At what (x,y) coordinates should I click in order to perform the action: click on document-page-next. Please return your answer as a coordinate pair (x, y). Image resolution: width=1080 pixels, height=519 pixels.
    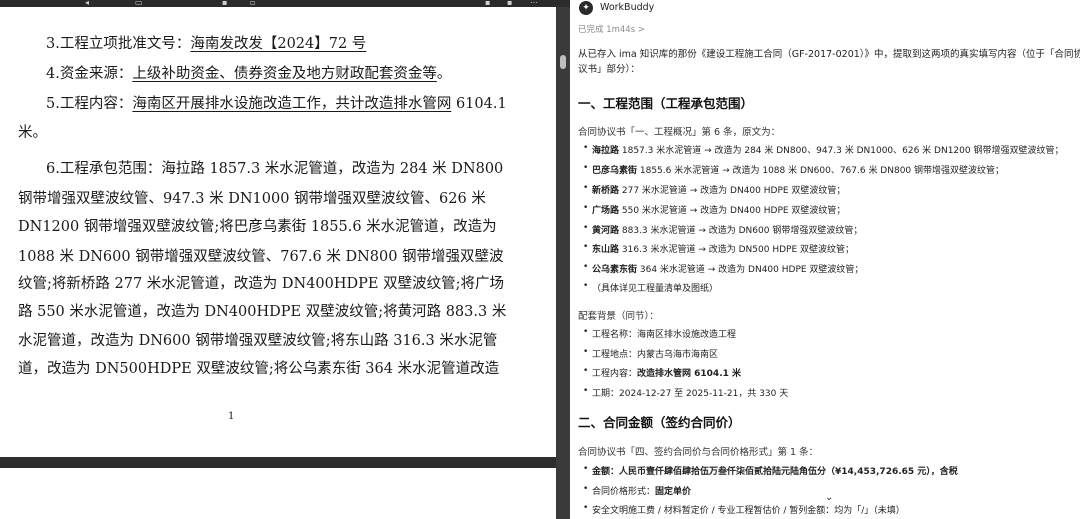
    Looking at the image, I should click on (278, 493).